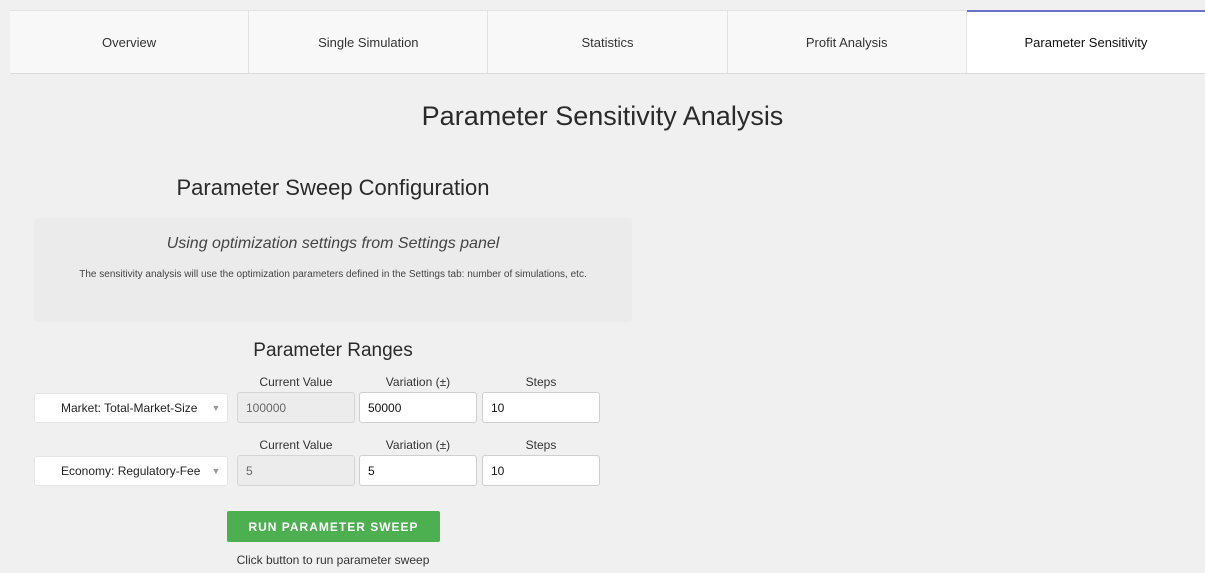  I want to click on sweep-status-text: Click button to run parameter sweep, so click(333, 560).